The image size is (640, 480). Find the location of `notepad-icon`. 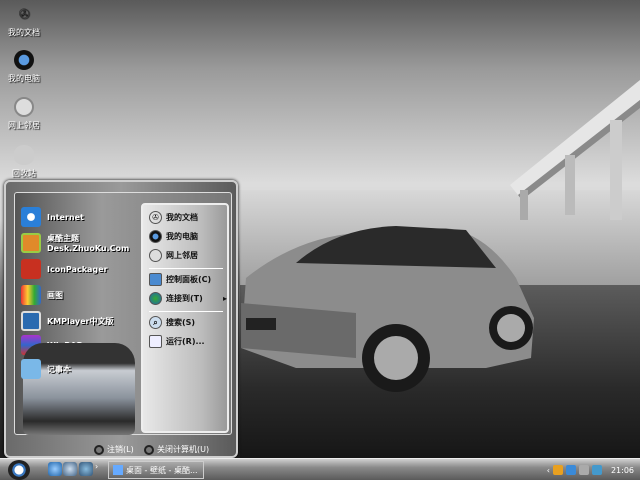

notepad-icon is located at coordinates (31, 369).